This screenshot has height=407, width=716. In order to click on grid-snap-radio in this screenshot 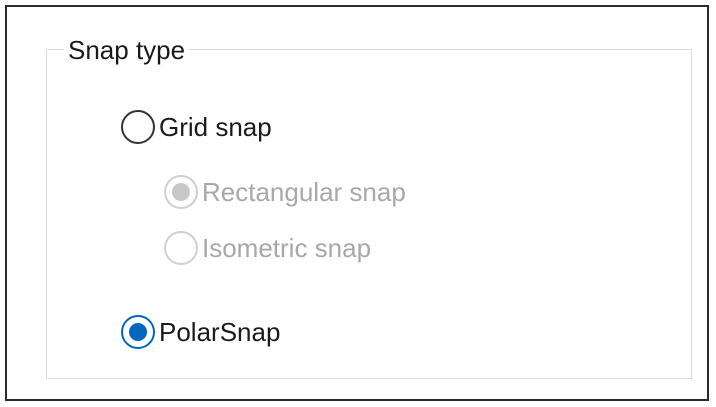, I will do `click(138, 127)`.